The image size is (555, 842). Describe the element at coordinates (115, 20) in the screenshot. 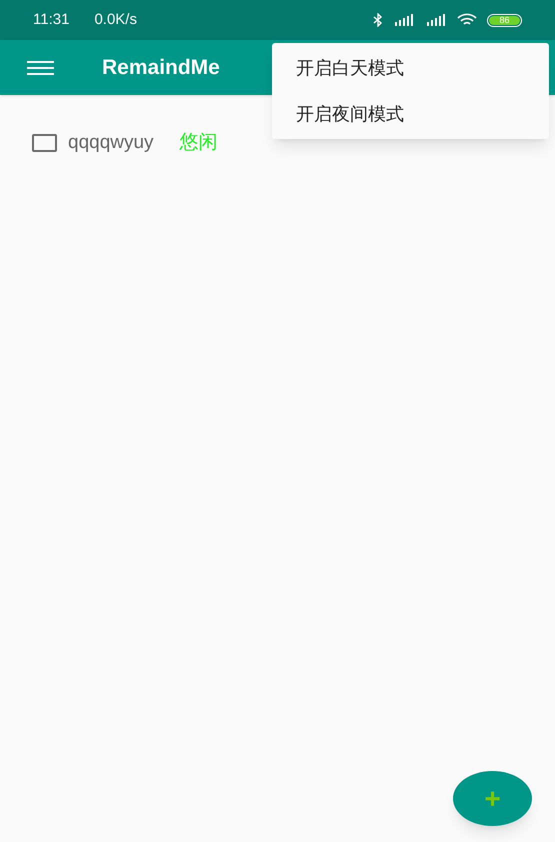

I see `network-speed: 0.0K/s` at that location.